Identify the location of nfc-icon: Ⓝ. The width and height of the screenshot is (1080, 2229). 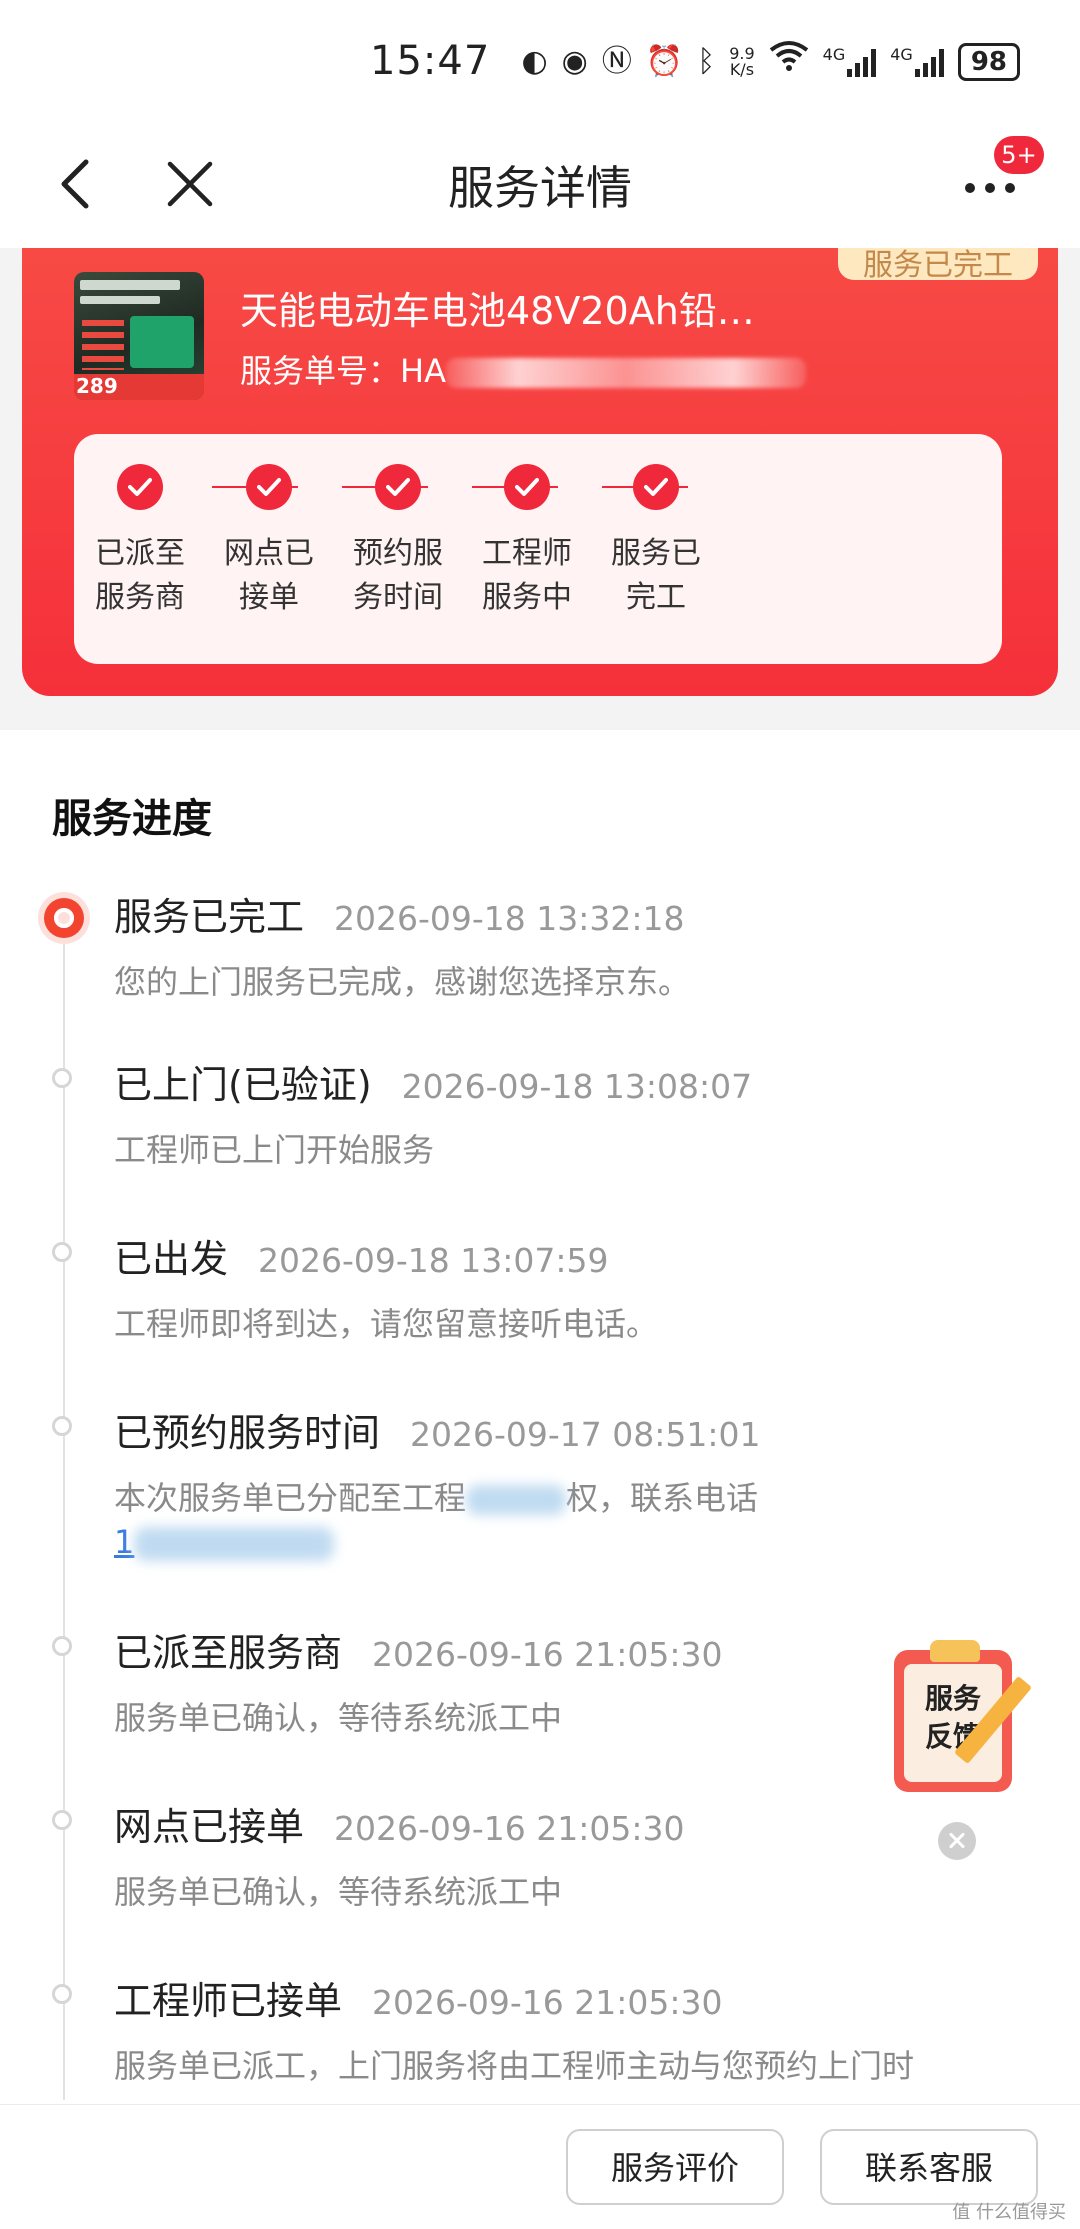
(616, 61).